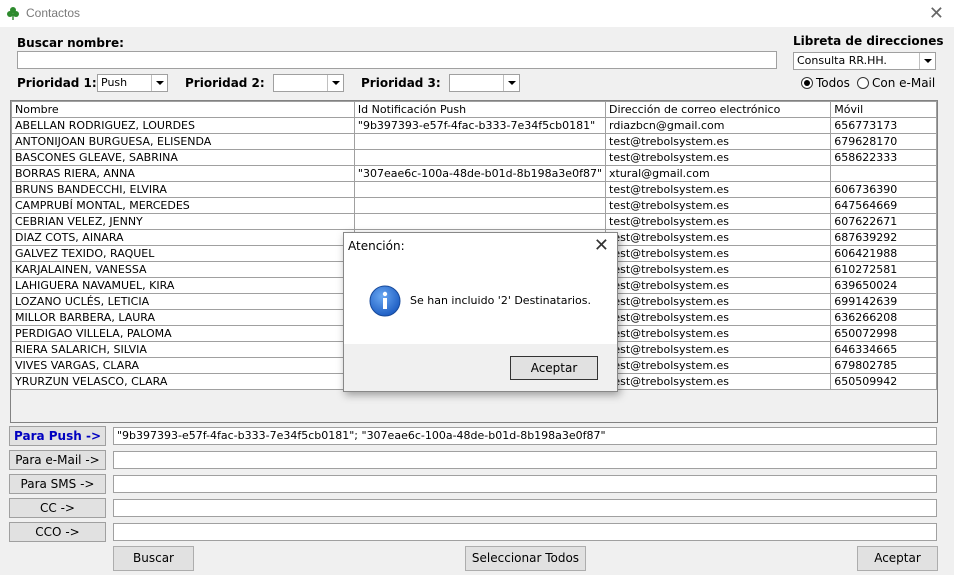  I want to click on cell-nombre: LOZANO UCLÉS, LETICIA, so click(183, 301).